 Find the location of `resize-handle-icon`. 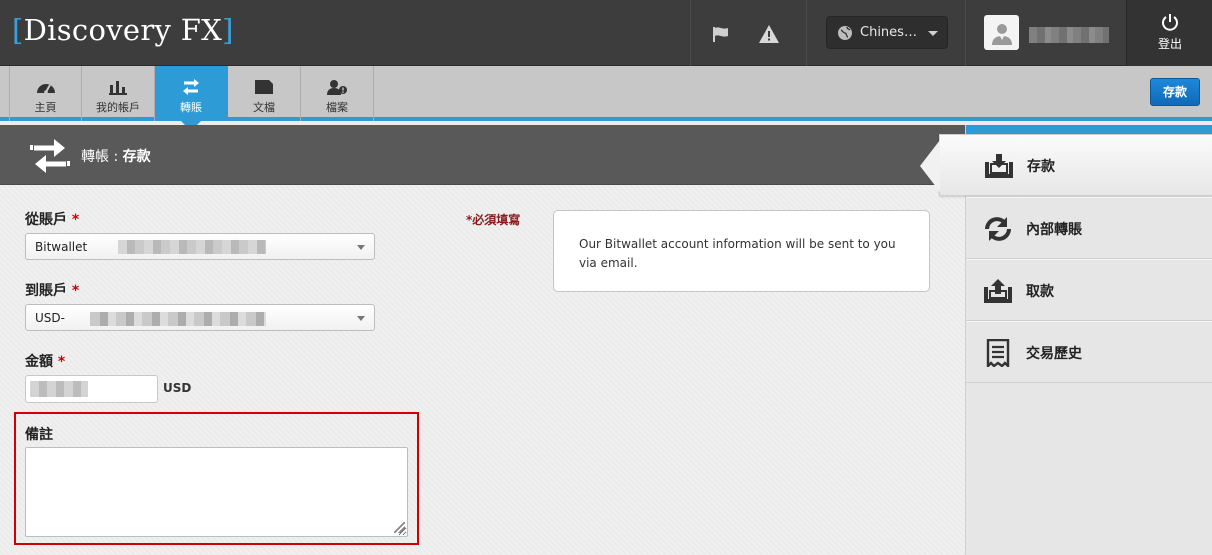

resize-handle-icon is located at coordinates (399, 527).